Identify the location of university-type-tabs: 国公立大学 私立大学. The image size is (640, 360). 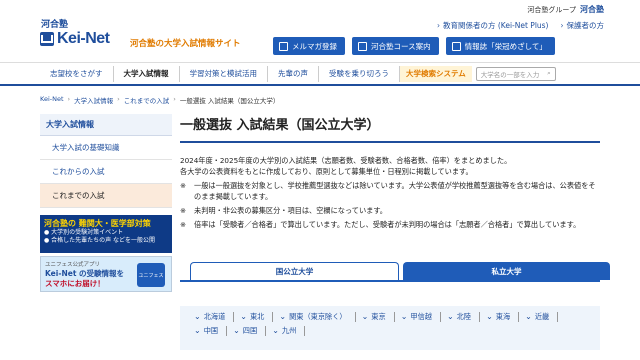
(400, 271).